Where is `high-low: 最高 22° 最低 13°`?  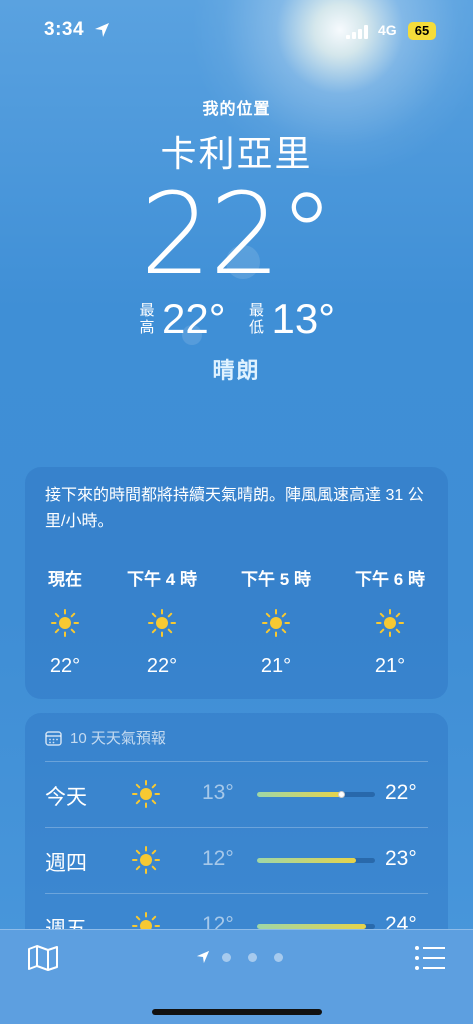 high-low: 最高 22° 最低 13° is located at coordinates (236, 319).